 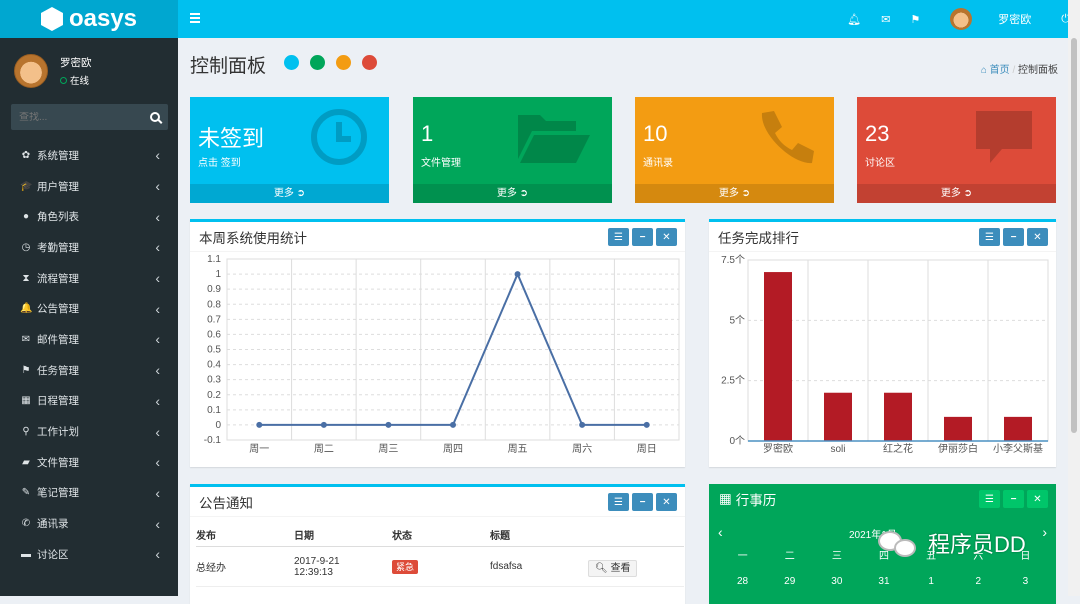 What do you see at coordinates (1044, 532) in the screenshot?
I see `next-month-icon: ›` at bounding box center [1044, 532].